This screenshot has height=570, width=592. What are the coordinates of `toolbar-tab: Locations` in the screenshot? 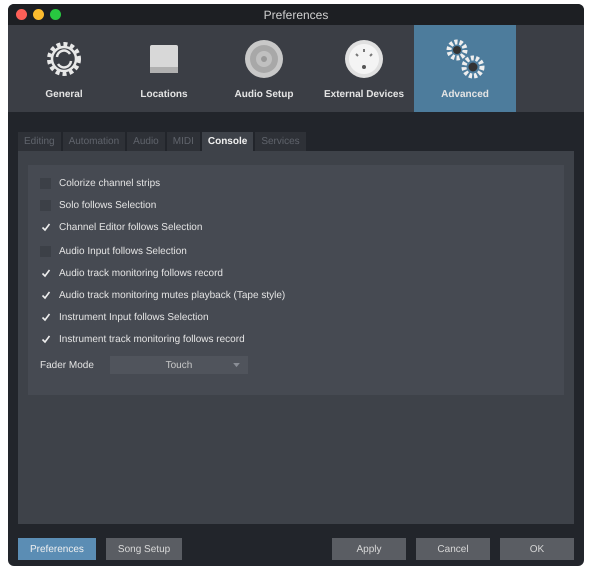 It's located at (164, 68).